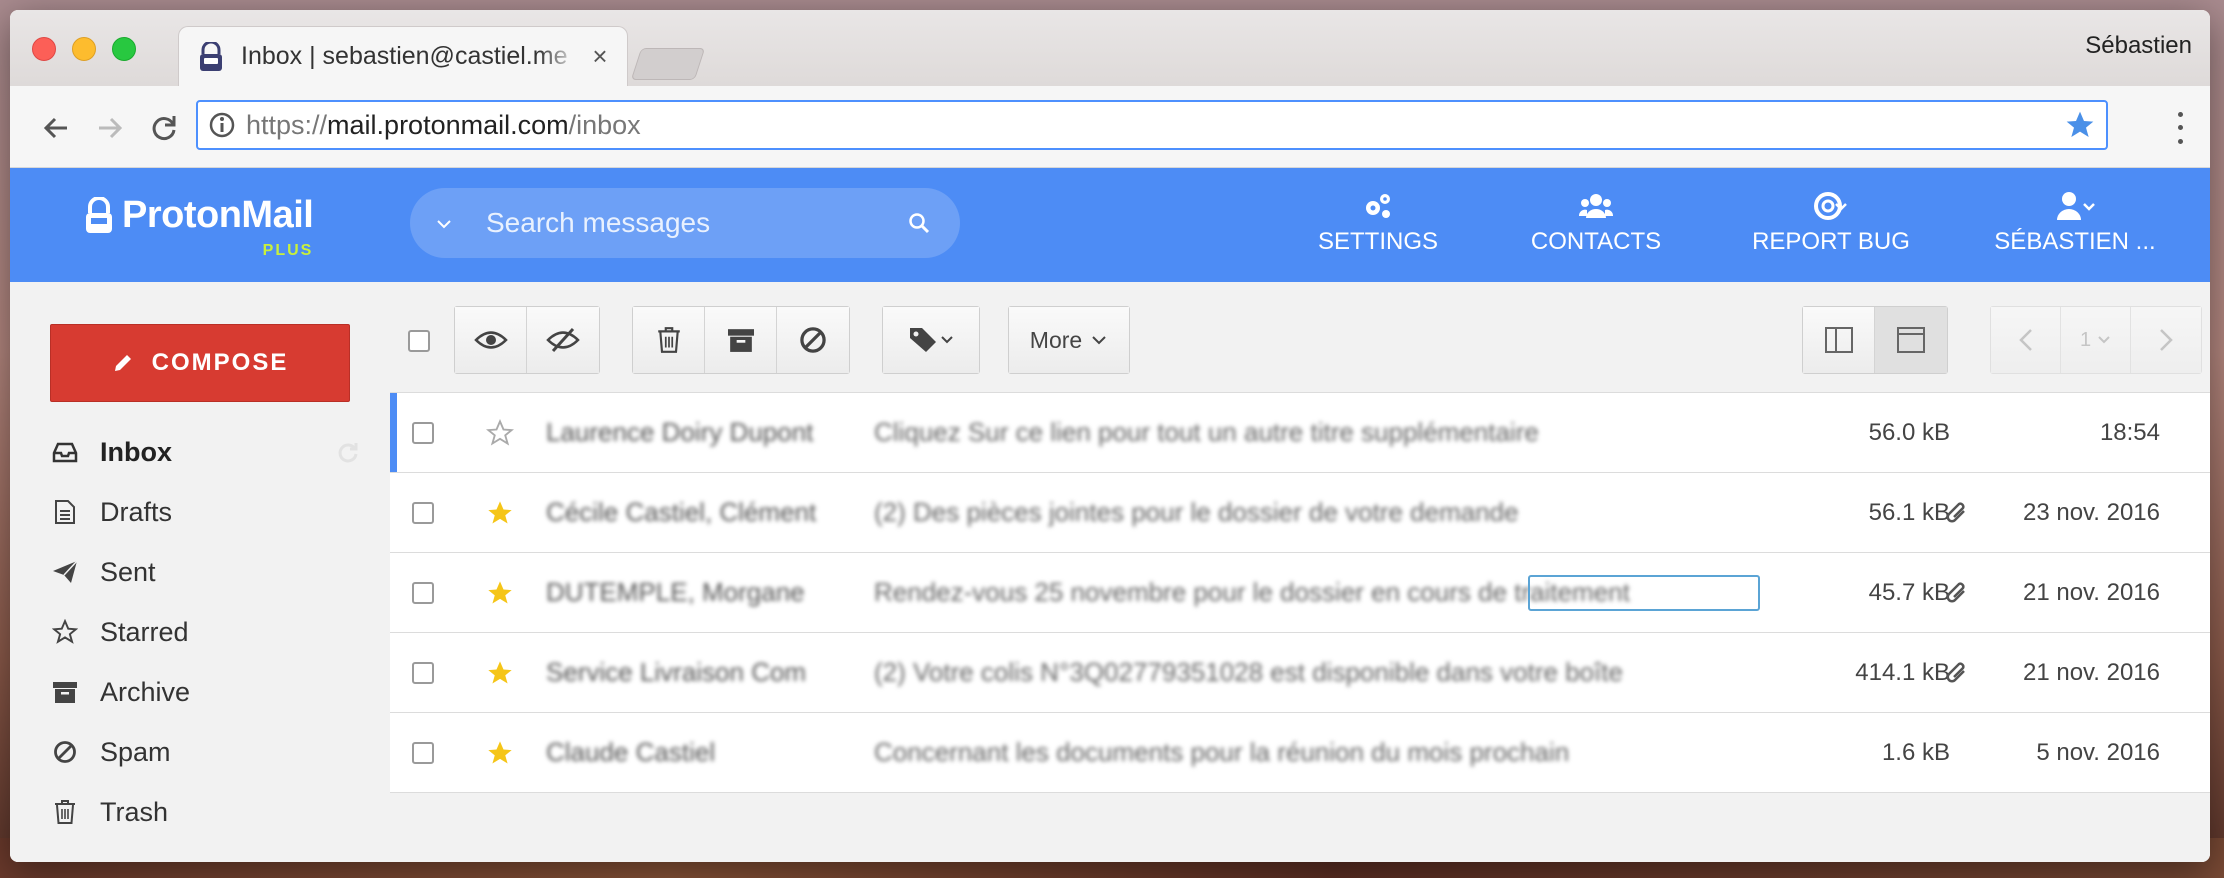 The image size is (2224, 878). I want to click on sidebar-item-inbox: Inbox, so click(210, 452).